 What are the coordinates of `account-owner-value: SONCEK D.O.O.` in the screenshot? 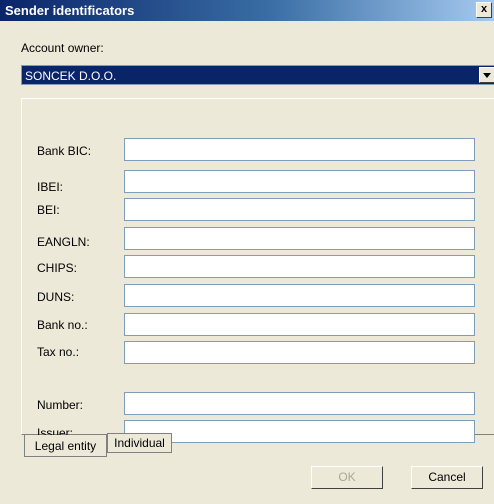 It's located at (71, 76).